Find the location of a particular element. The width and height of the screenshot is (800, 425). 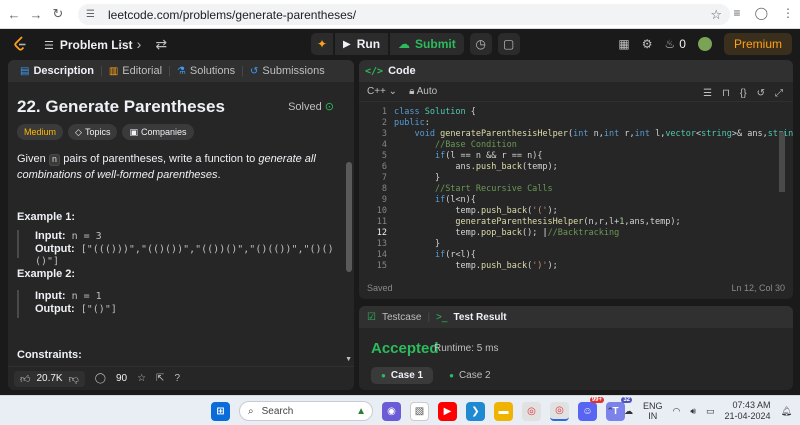

settings-gear-icon: ⚙ is located at coordinates (647, 44).